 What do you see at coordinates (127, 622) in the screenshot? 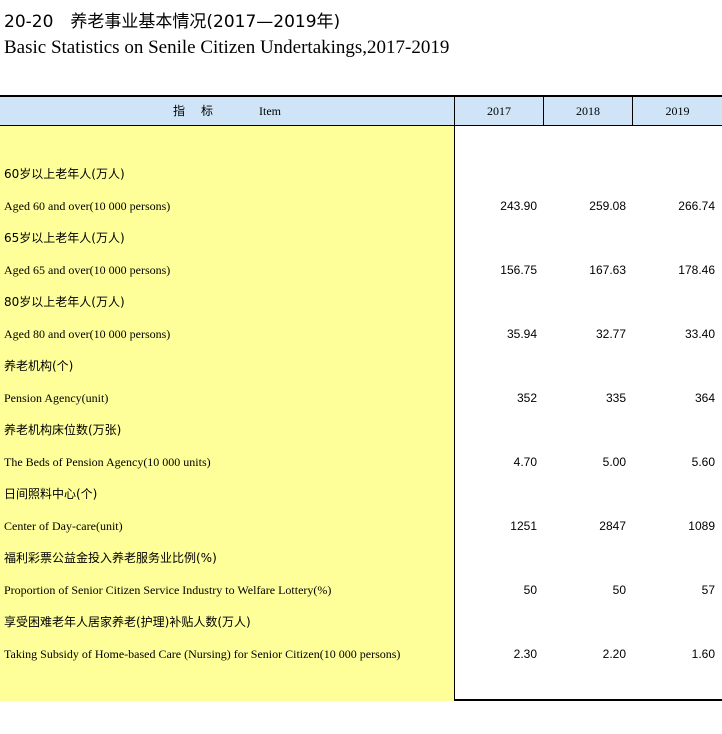
I see `row-label-cn: 享受困难老年人居家养老(护理)补贴人数(万人)` at bounding box center [127, 622].